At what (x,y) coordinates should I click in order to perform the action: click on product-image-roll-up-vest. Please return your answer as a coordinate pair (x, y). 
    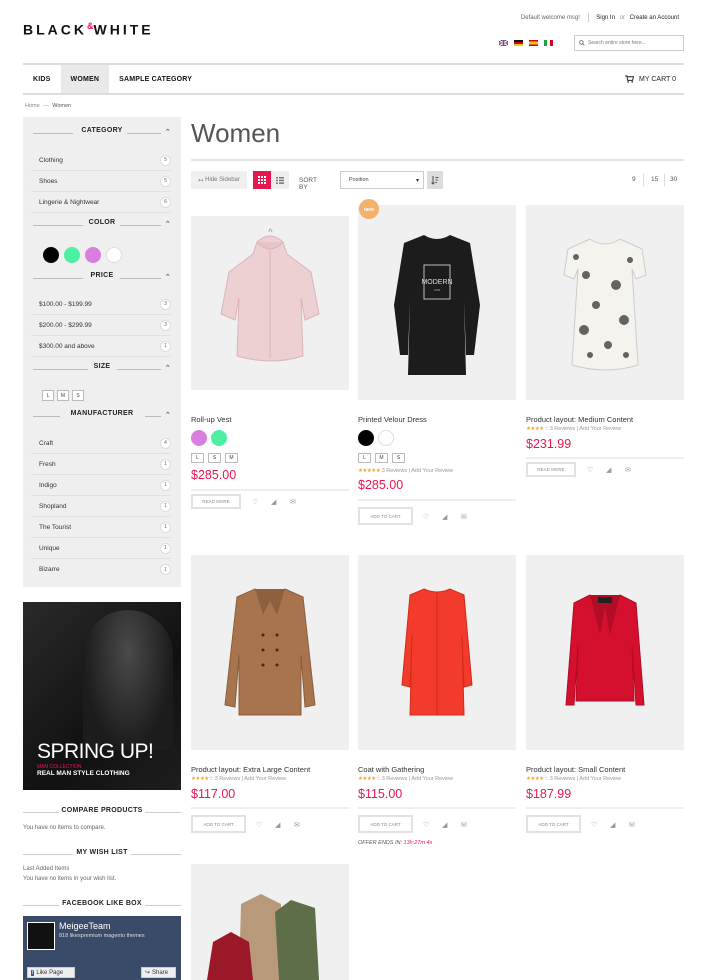
    Looking at the image, I should click on (270, 303).